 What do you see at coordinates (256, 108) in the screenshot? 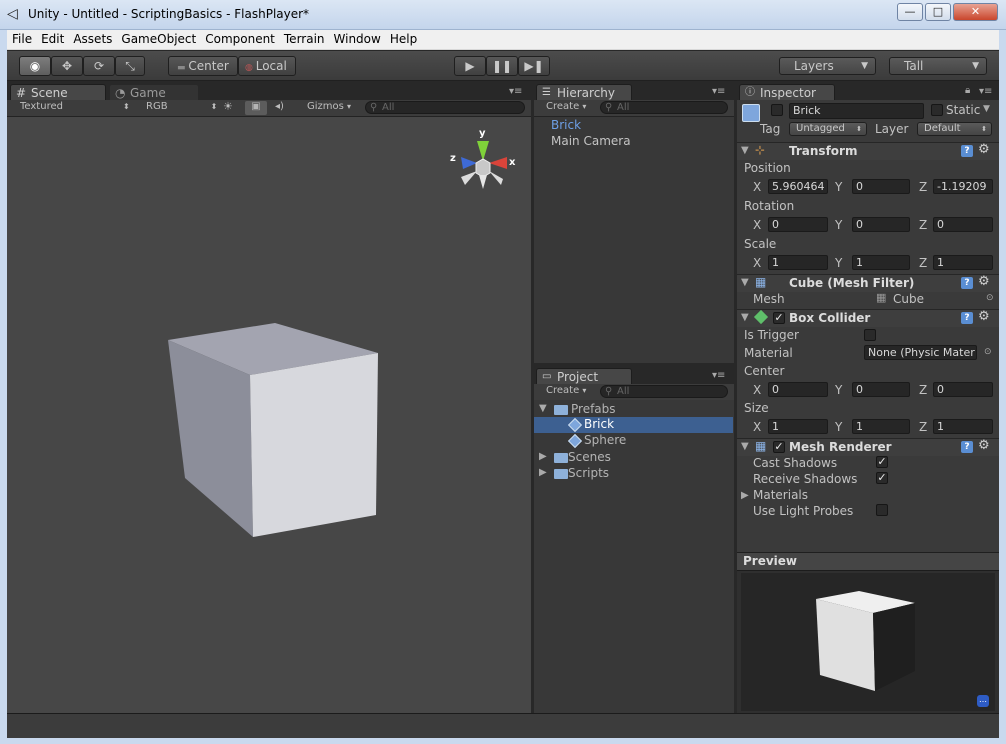
I see `image-toggle-icon: ▣` at bounding box center [256, 108].